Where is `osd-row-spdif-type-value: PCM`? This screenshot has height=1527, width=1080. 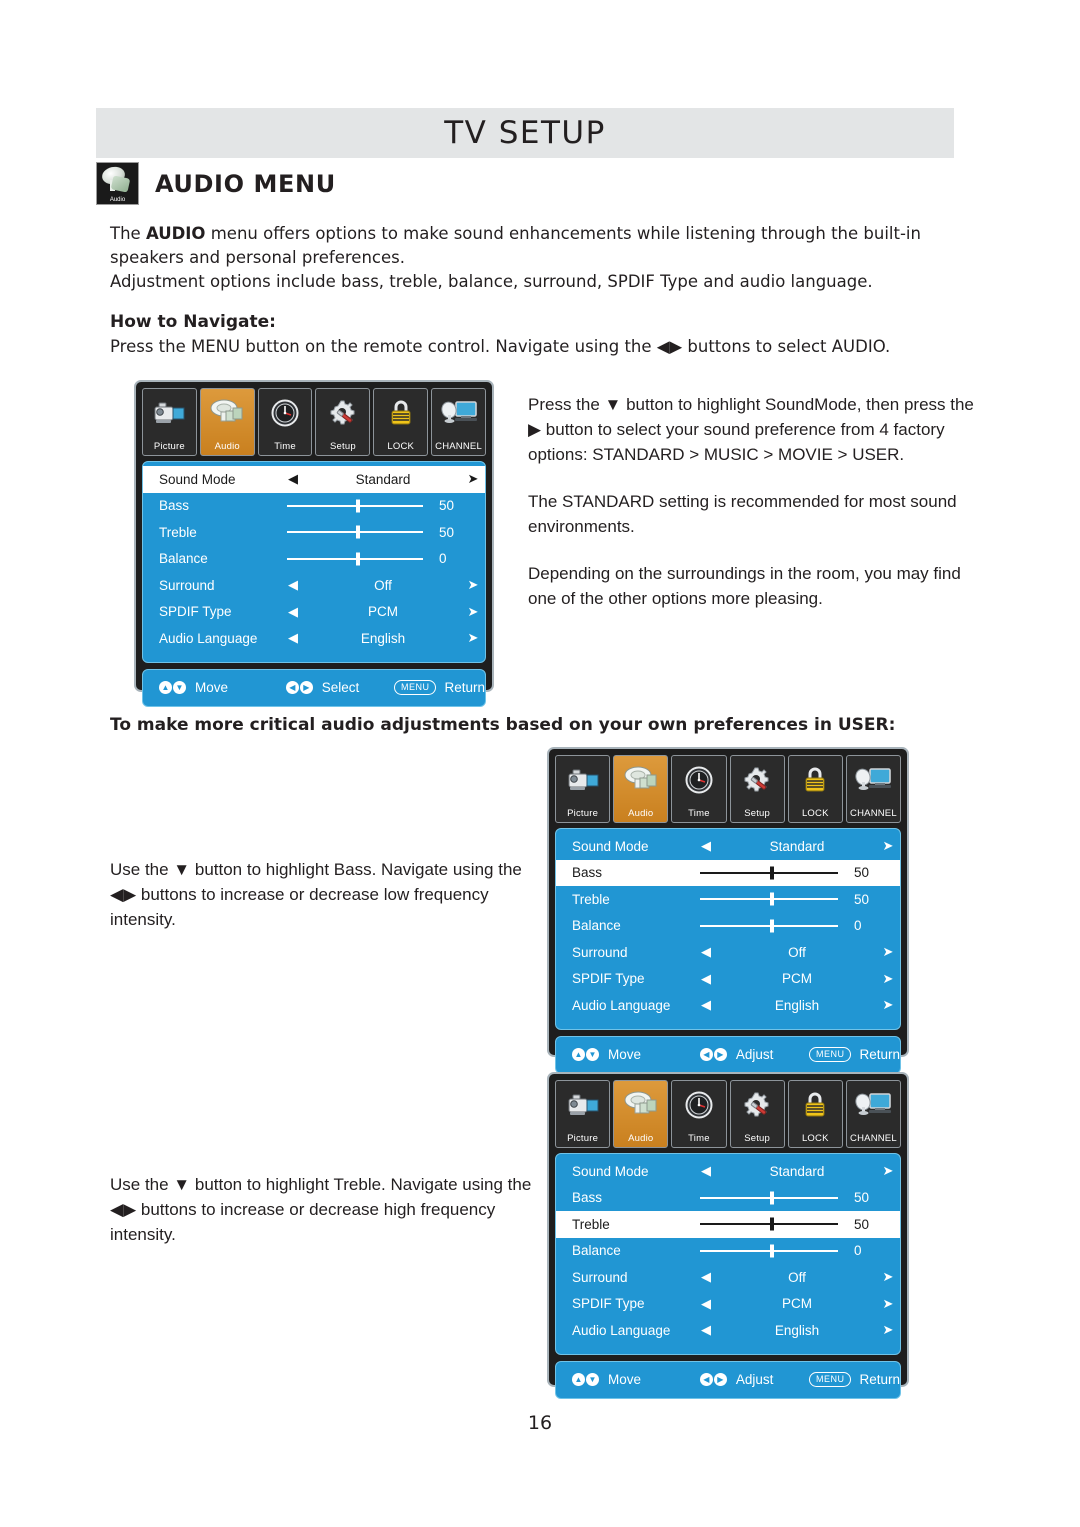 osd-row-spdif-type-value: PCM is located at coordinates (383, 612).